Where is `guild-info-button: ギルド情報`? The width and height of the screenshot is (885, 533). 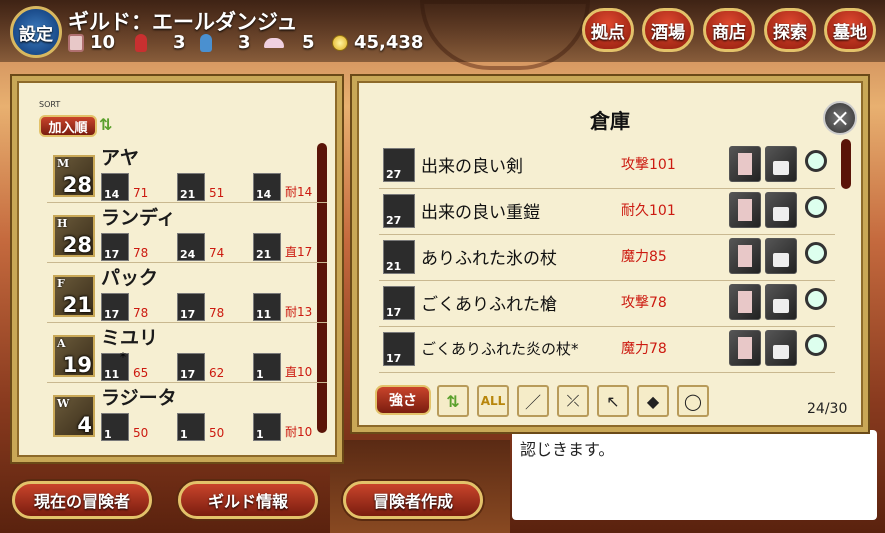 guild-info-button: ギルド情報 is located at coordinates (248, 500).